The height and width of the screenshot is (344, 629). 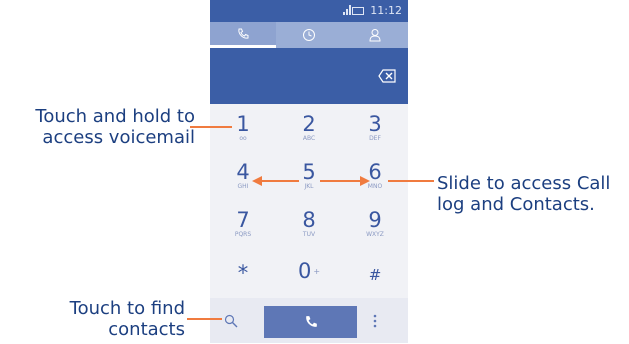 What do you see at coordinates (340, 181) in the screenshot?
I see `swipe-right-arrow-line` at bounding box center [340, 181].